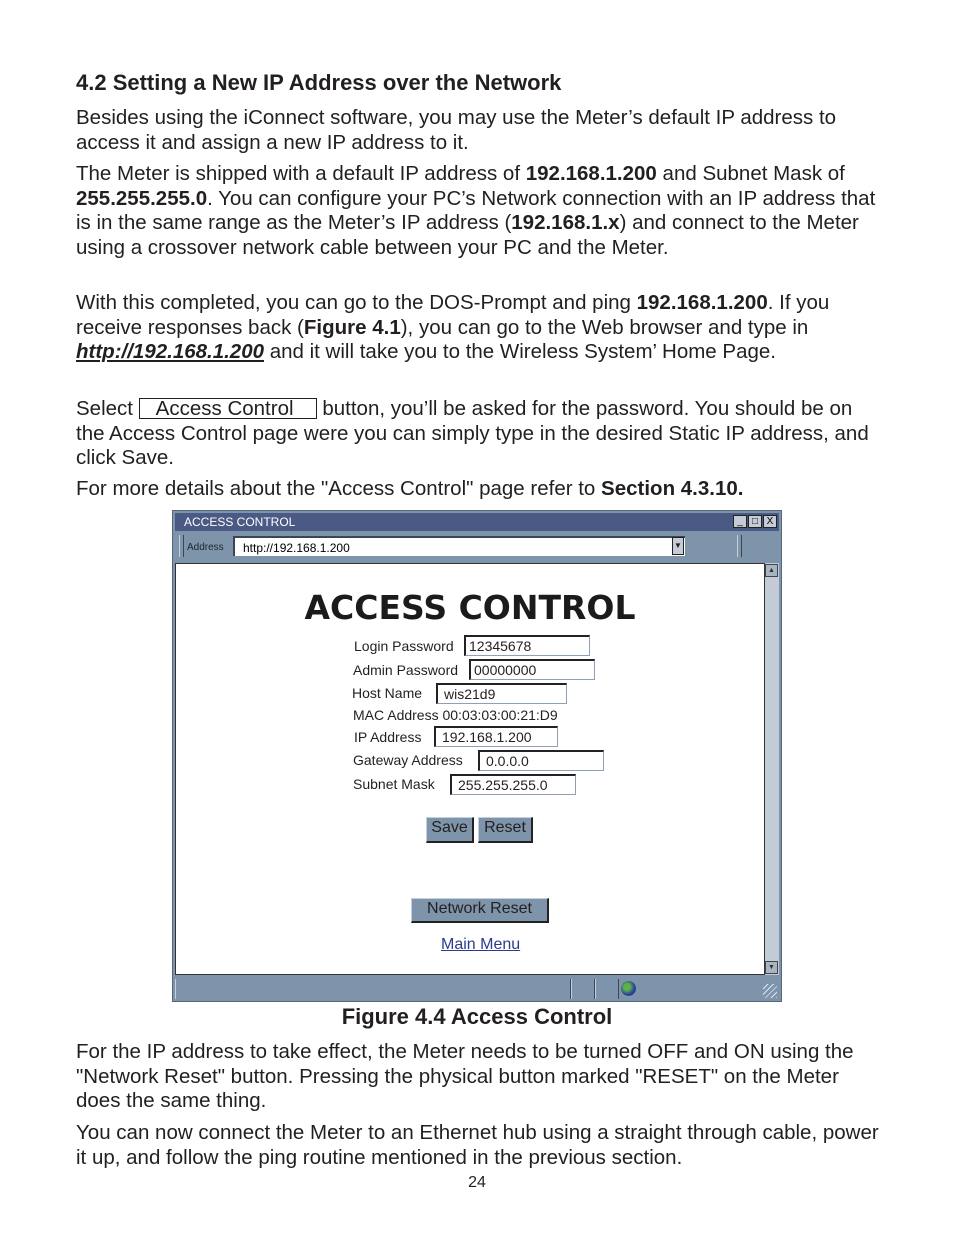 The image size is (954, 1248). What do you see at coordinates (770, 991) in the screenshot?
I see `resize-grip-icon` at bounding box center [770, 991].